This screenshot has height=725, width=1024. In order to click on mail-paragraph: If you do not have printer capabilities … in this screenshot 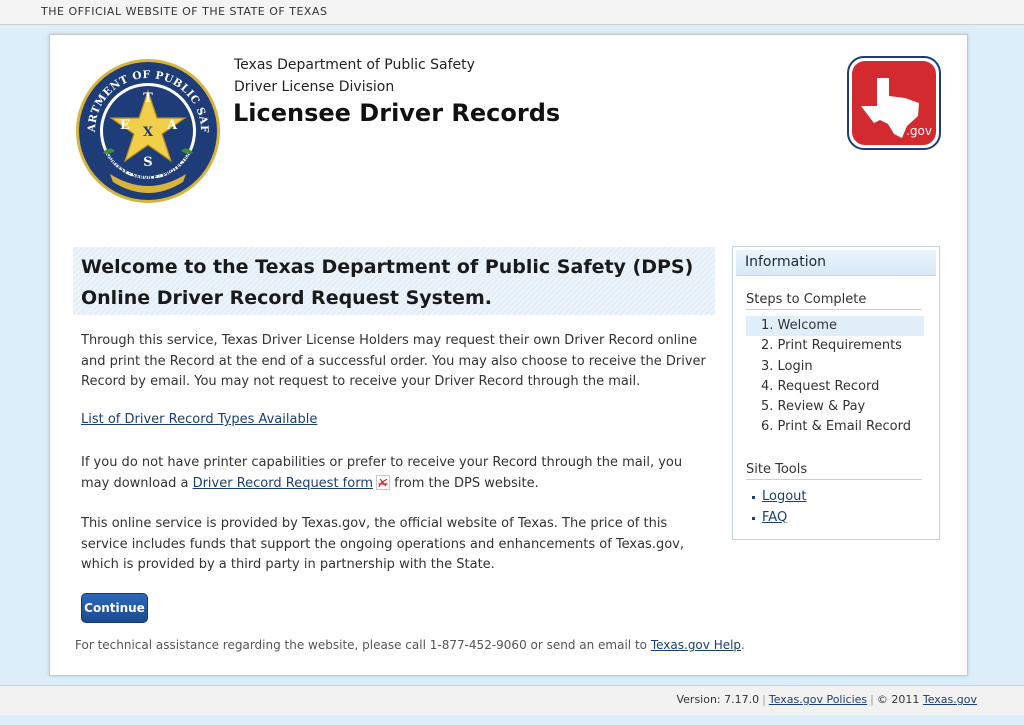, I will do `click(382, 473)`.